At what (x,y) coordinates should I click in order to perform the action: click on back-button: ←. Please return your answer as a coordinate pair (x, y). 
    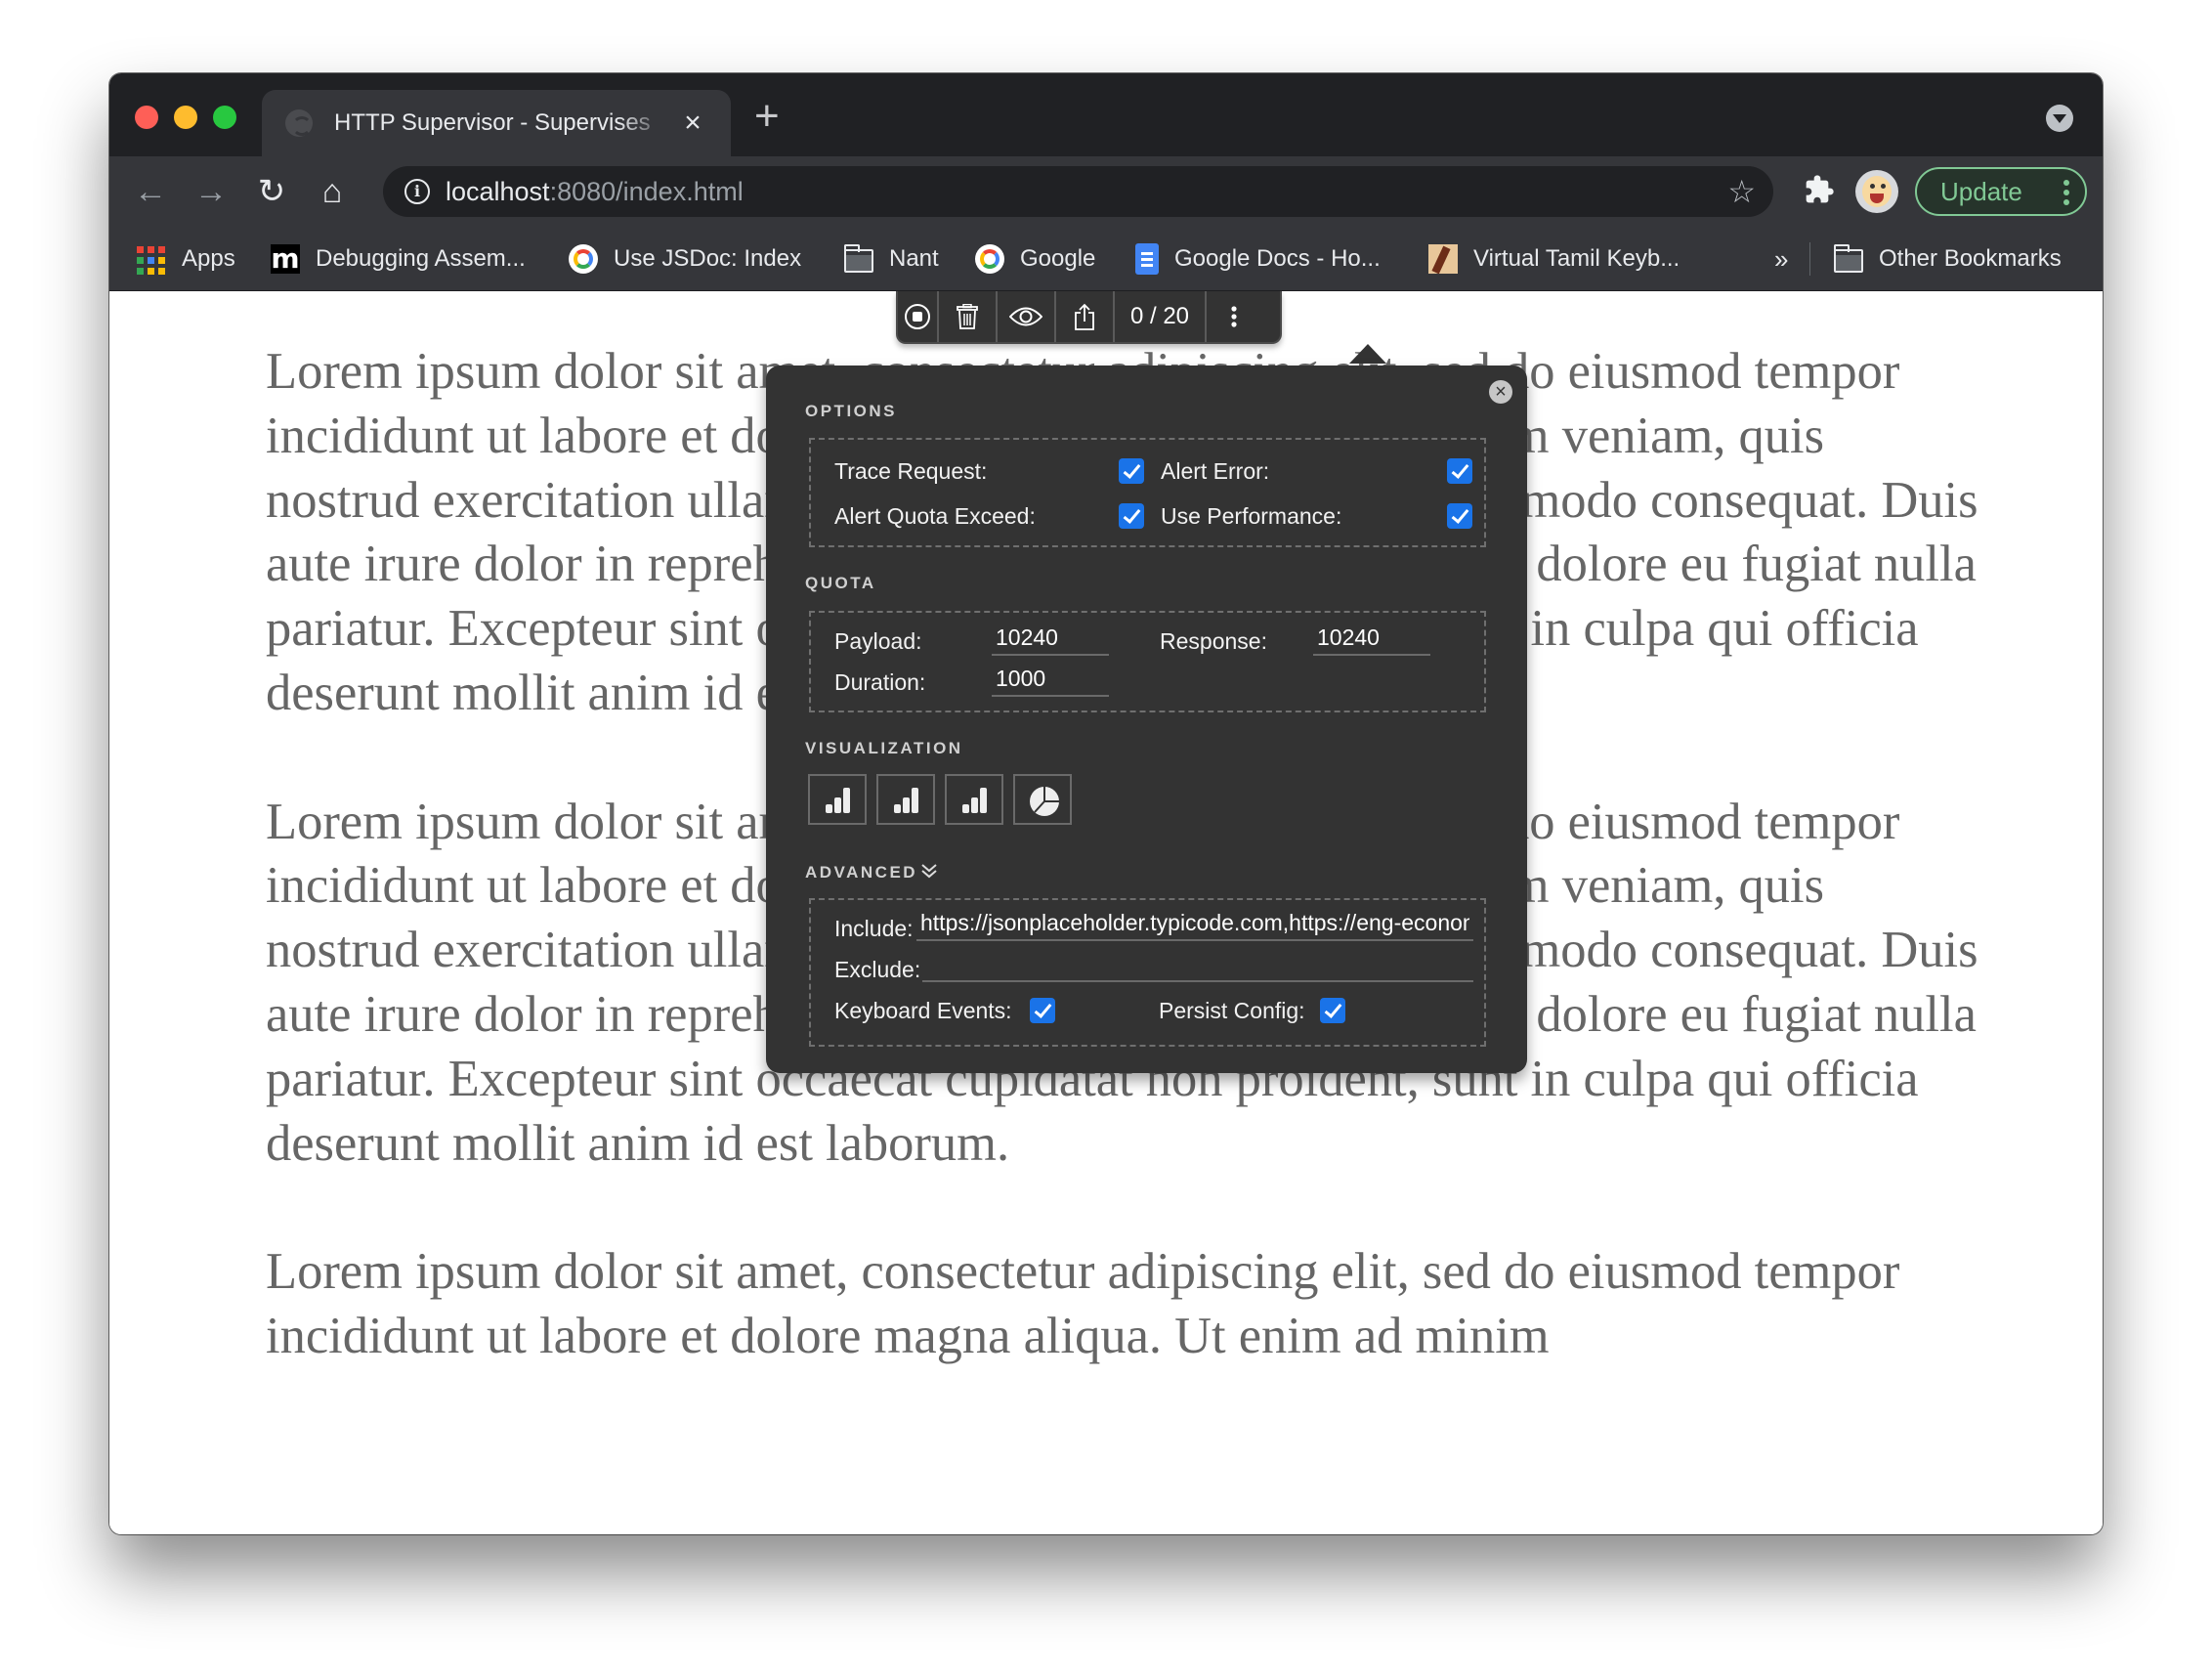
    Looking at the image, I should click on (150, 191).